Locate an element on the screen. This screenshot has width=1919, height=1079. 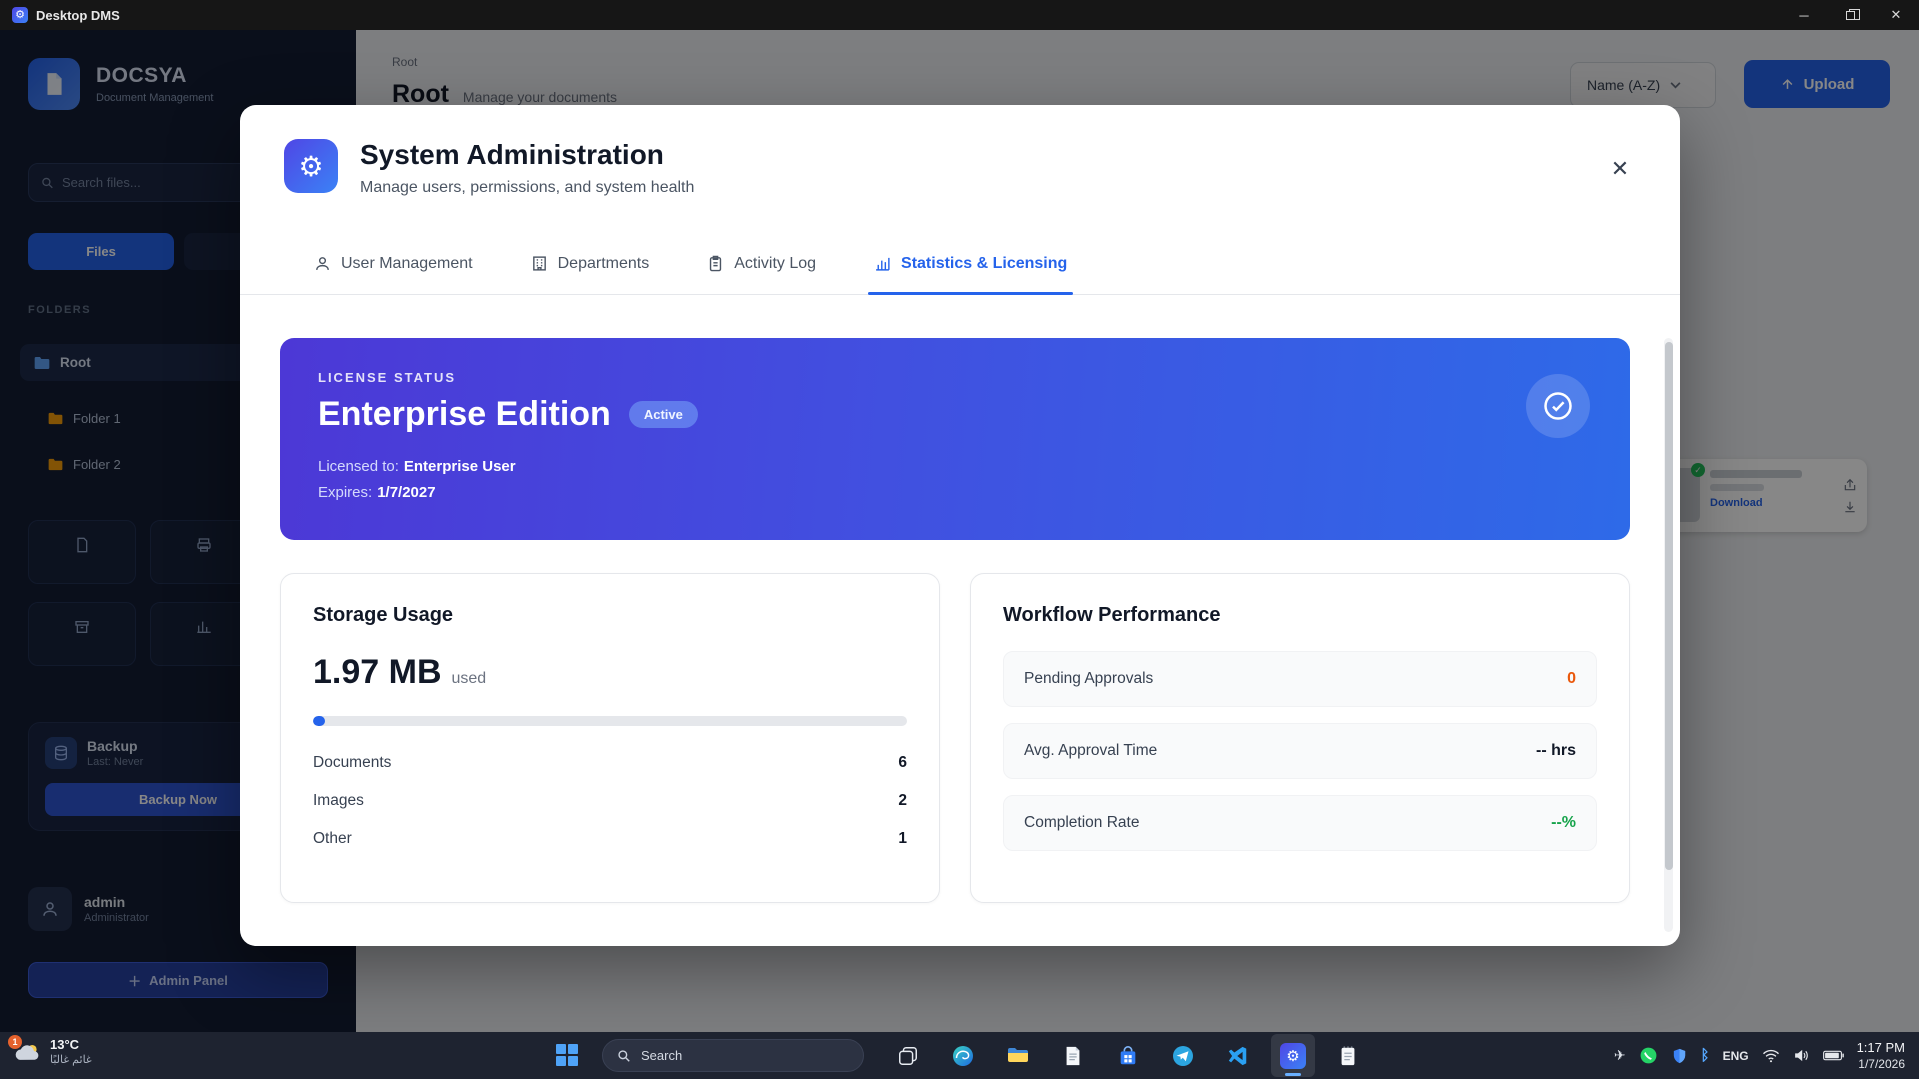
battery-icon is located at coordinates (1833, 1055).